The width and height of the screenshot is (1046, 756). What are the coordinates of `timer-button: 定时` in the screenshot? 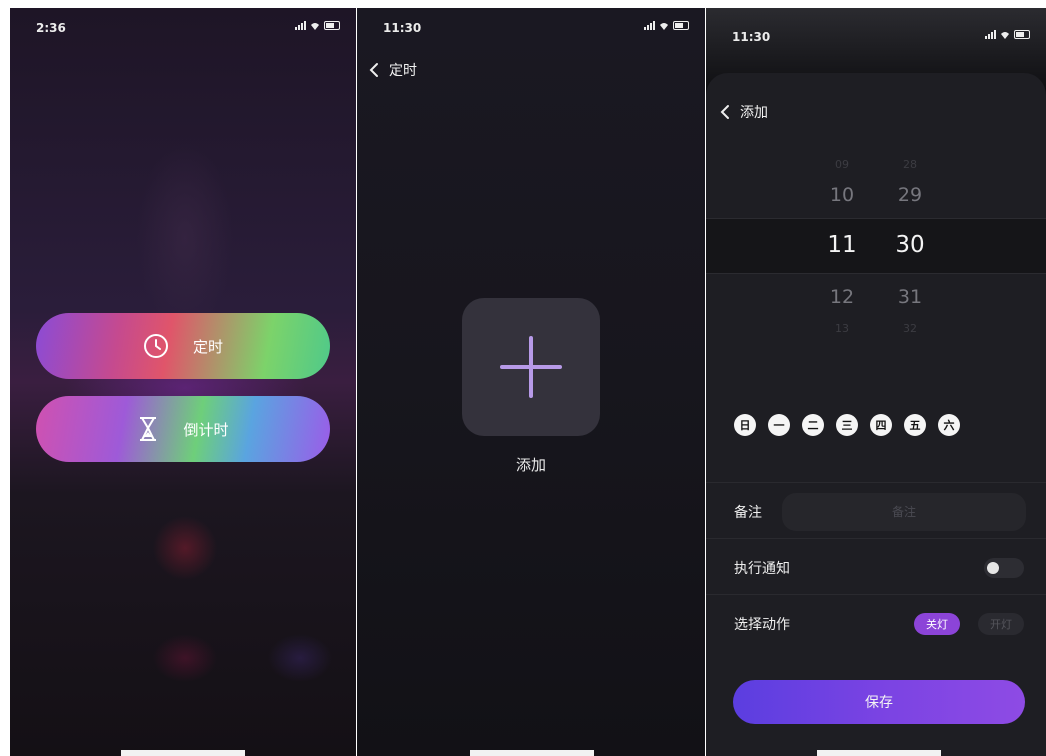 It's located at (183, 346).